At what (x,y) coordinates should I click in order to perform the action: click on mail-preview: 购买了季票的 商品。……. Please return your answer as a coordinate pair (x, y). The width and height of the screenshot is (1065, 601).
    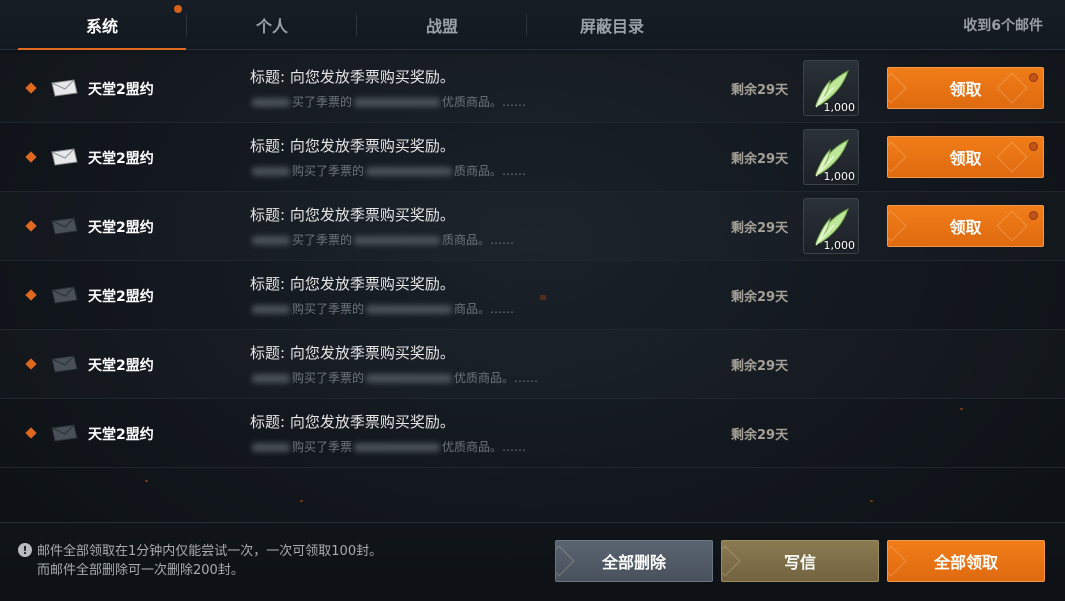
    Looking at the image, I should click on (382, 308).